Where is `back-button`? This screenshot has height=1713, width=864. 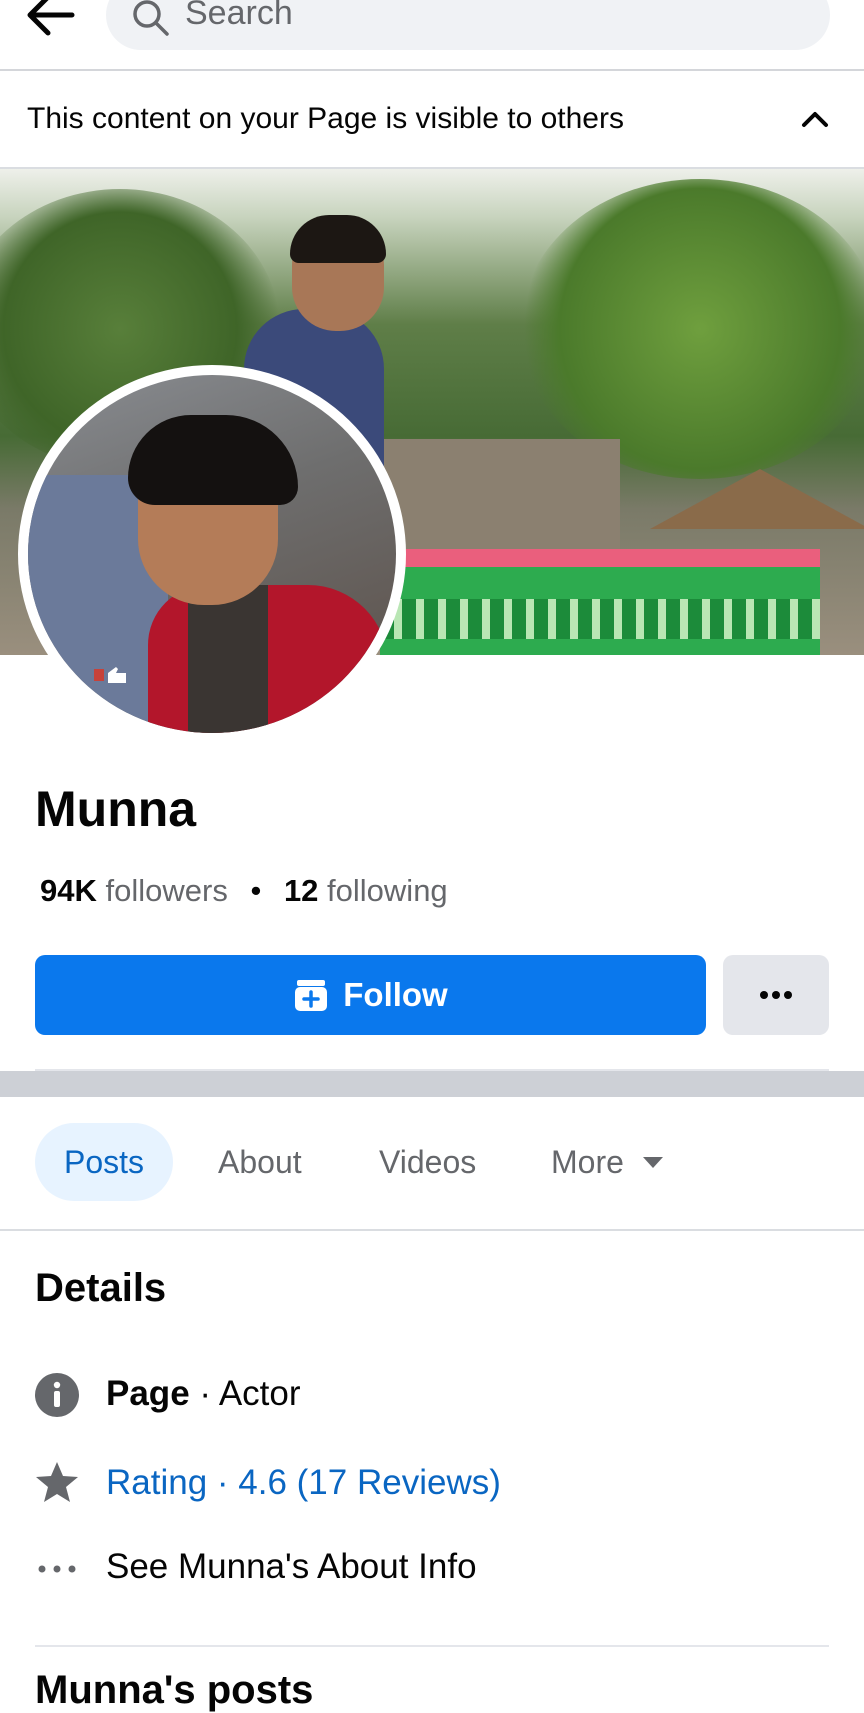 back-button is located at coordinates (50, 20).